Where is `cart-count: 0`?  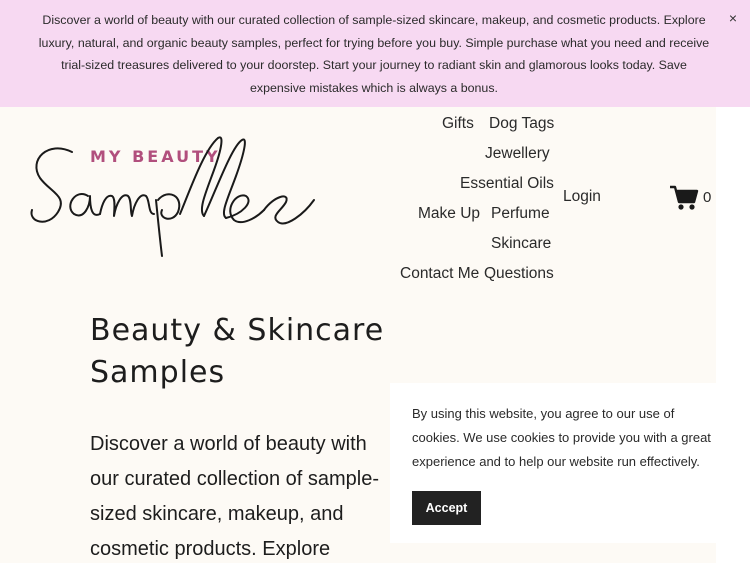
cart-count: 0 is located at coordinates (707, 197).